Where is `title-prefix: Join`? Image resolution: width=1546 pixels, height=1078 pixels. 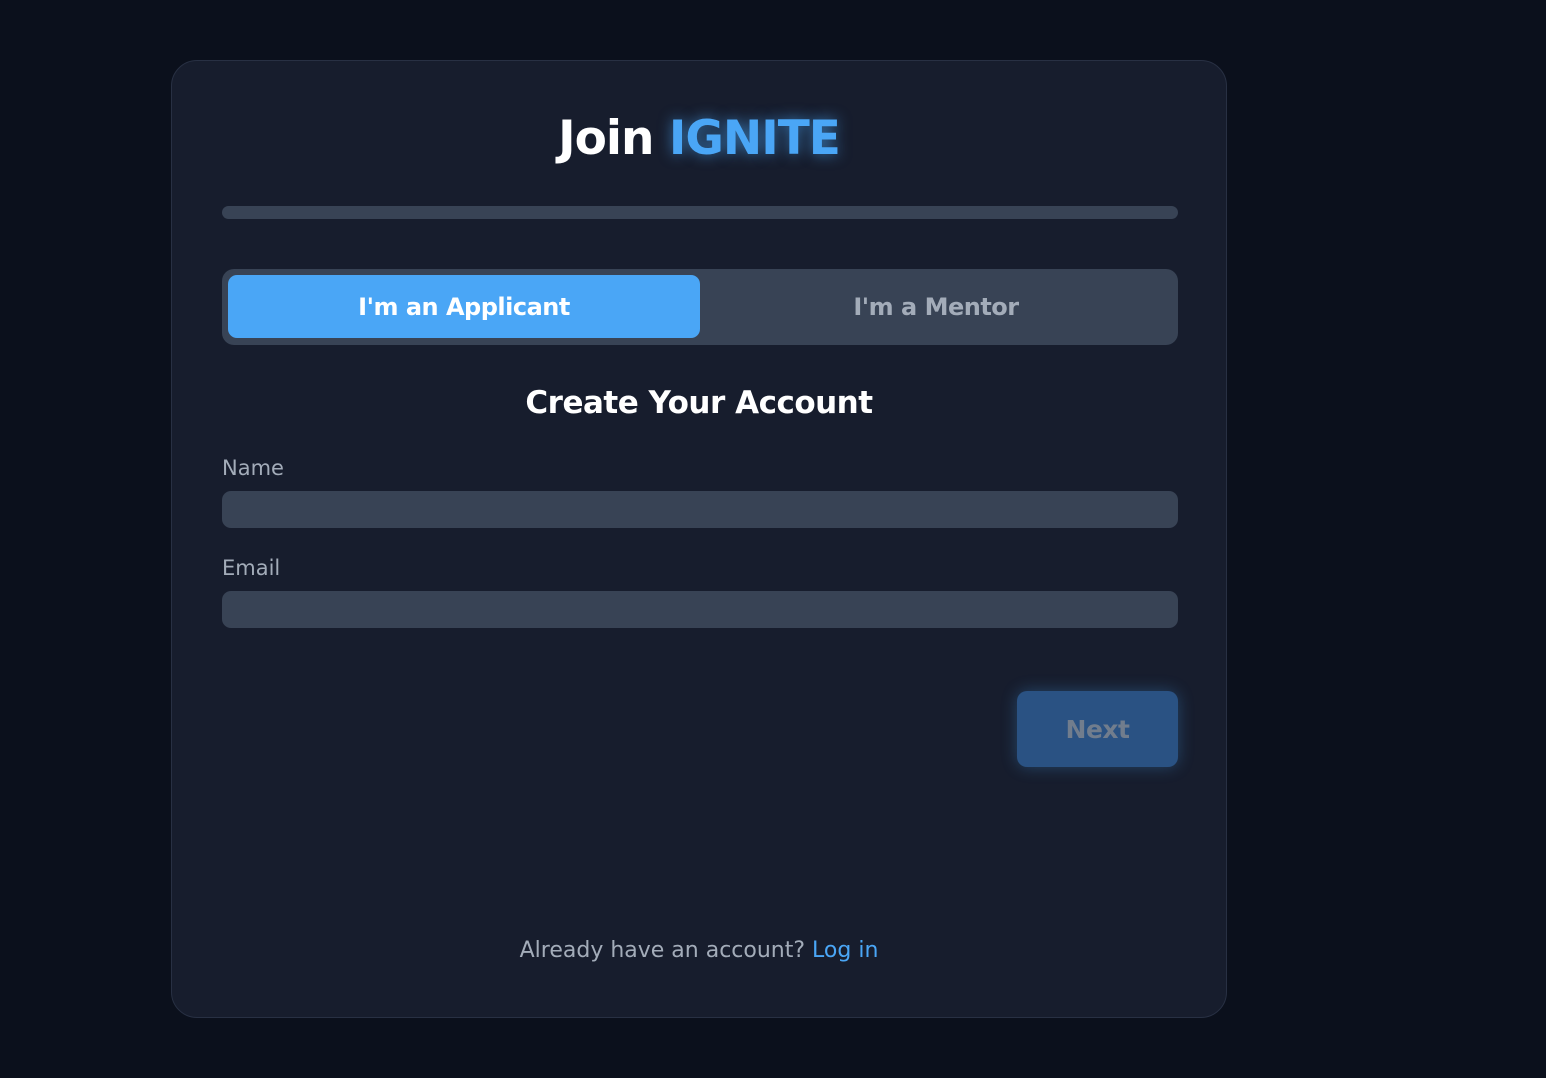 title-prefix: Join is located at coordinates (606, 138).